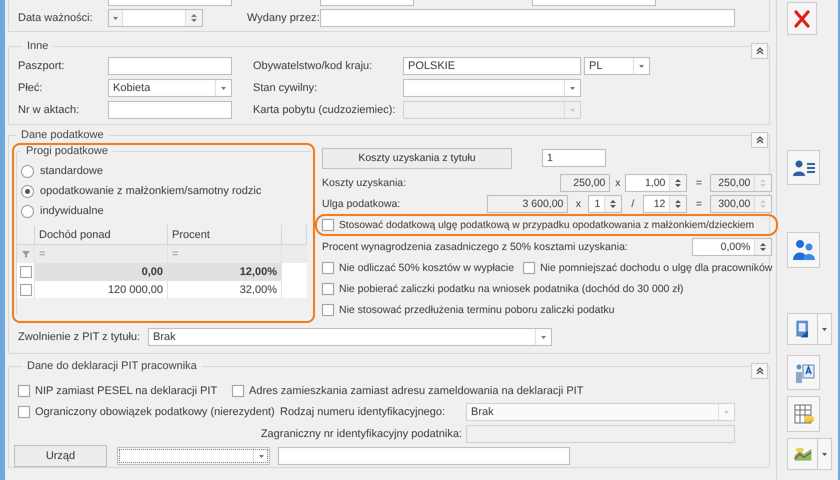 Image resolution: width=840 pixels, height=480 pixels. What do you see at coordinates (511, 288) in the screenshot?
I see `checkbox-label: Nie pobierać zaliczki podatku na wniosek podatnika (dochód do 30 000 zł)` at bounding box center [511, 288].